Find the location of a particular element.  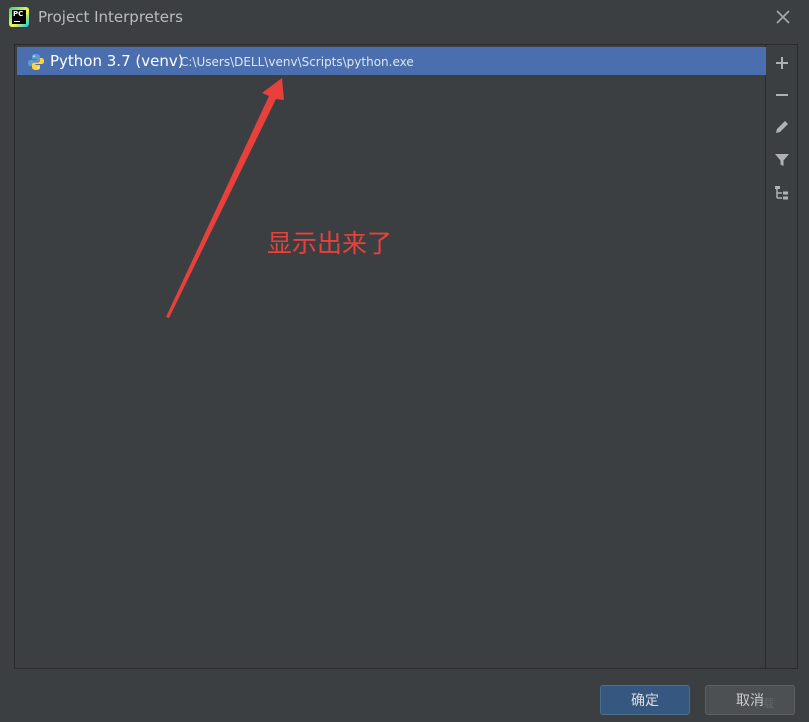

edit-interpreter-button is located at coordinates (782, 127).